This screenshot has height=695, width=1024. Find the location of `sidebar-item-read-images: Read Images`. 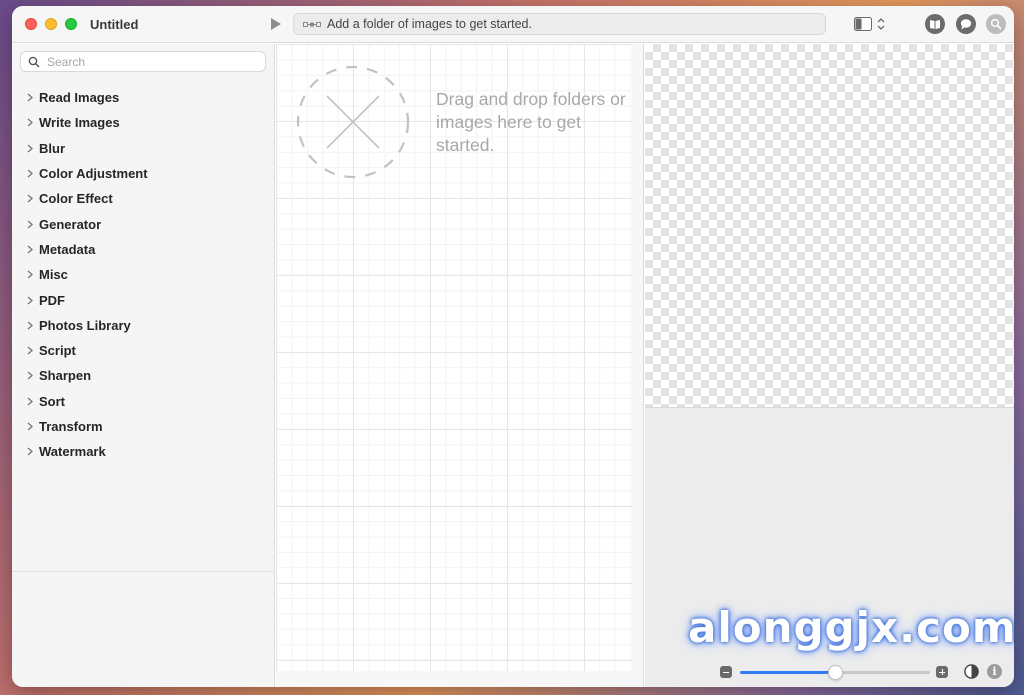

sidebar-item-read-images: Read Images is located at coordinates (143, 97).